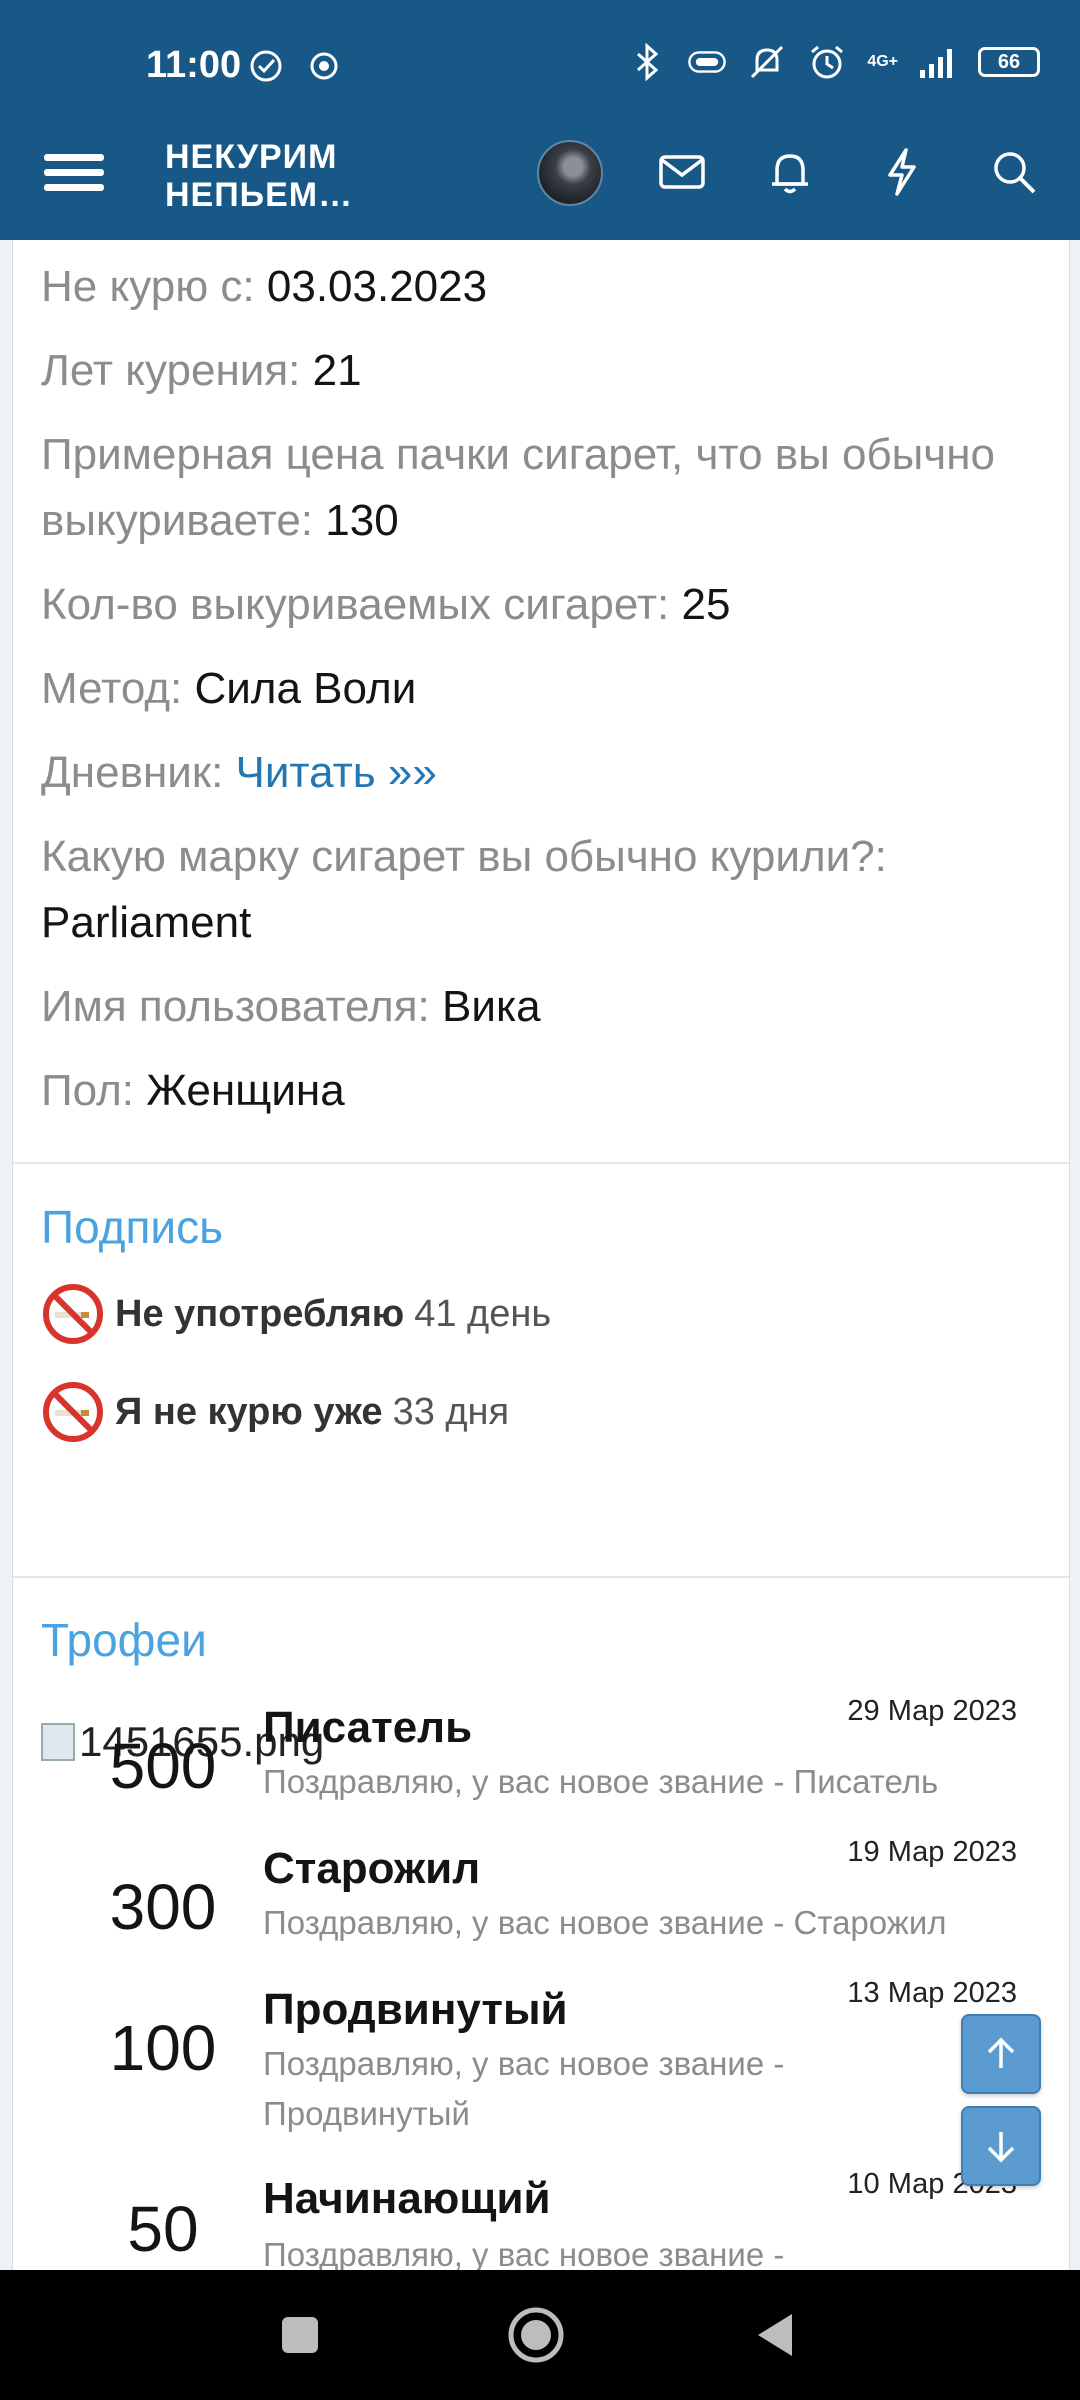 This screenshot has height=2400, width=1080. I want to click on field-cigarettes-count: Кол-во выкуриваемых сигарет: 25, so click(541, 605).